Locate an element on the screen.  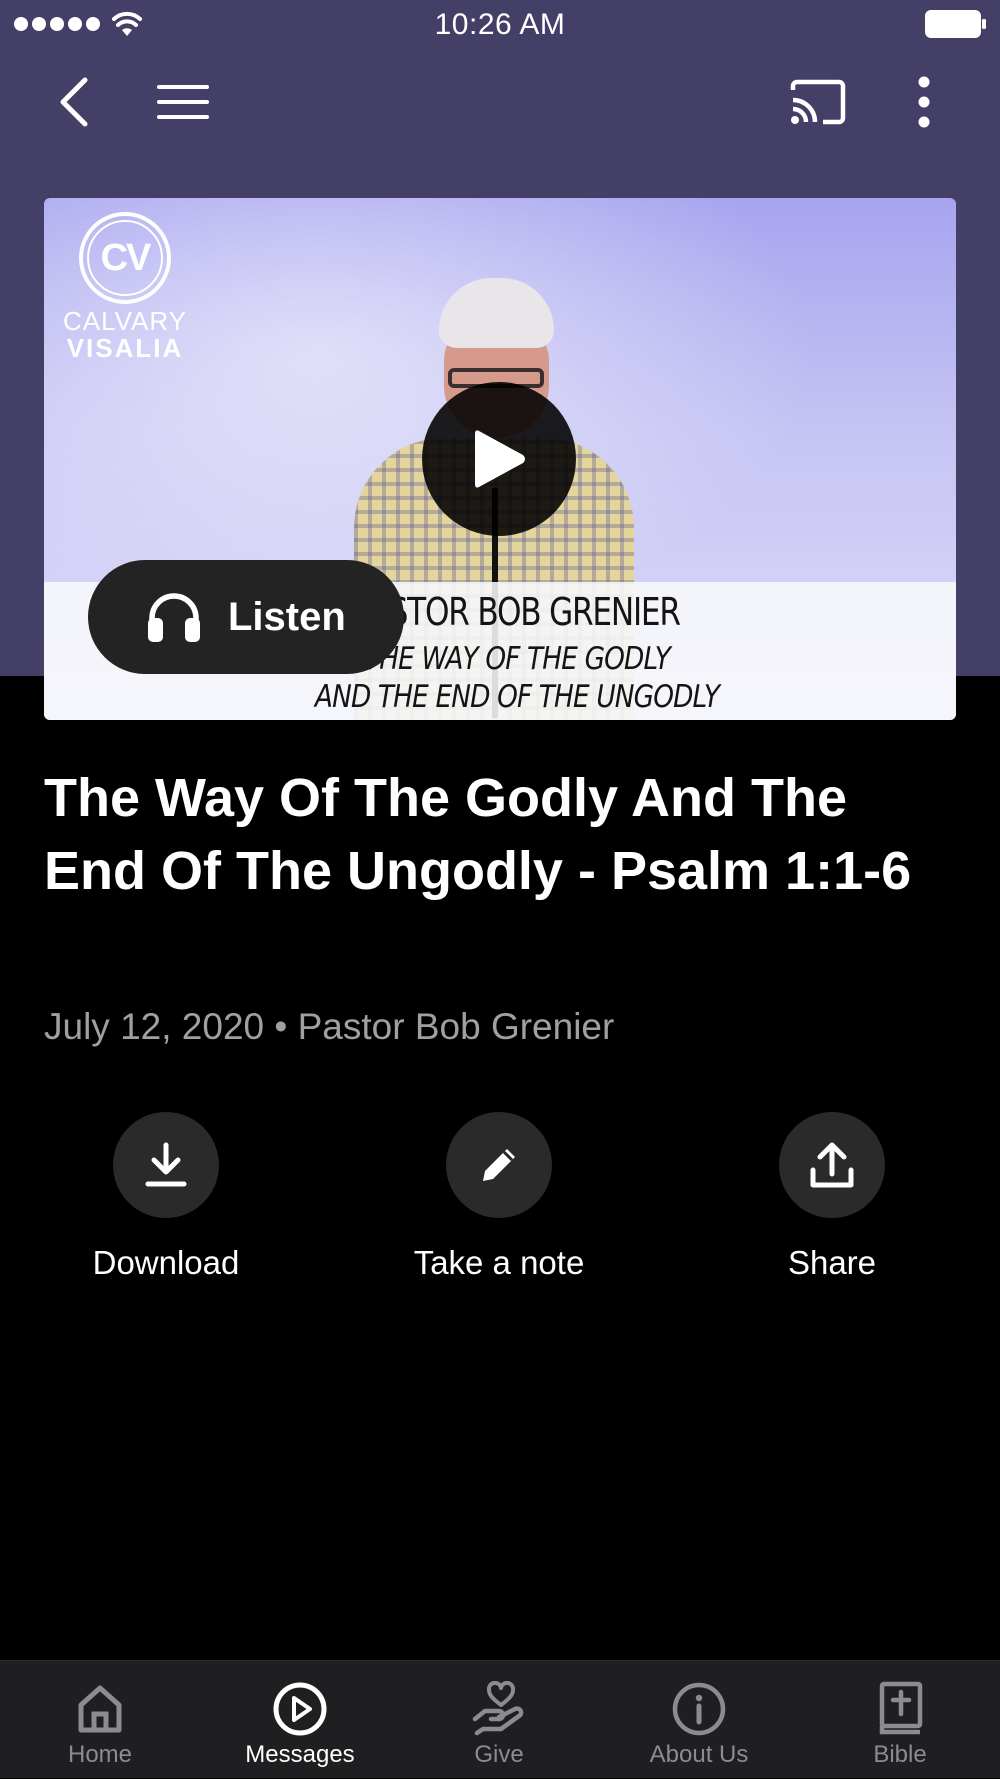
back-icon is located at coordinates (74, 102).